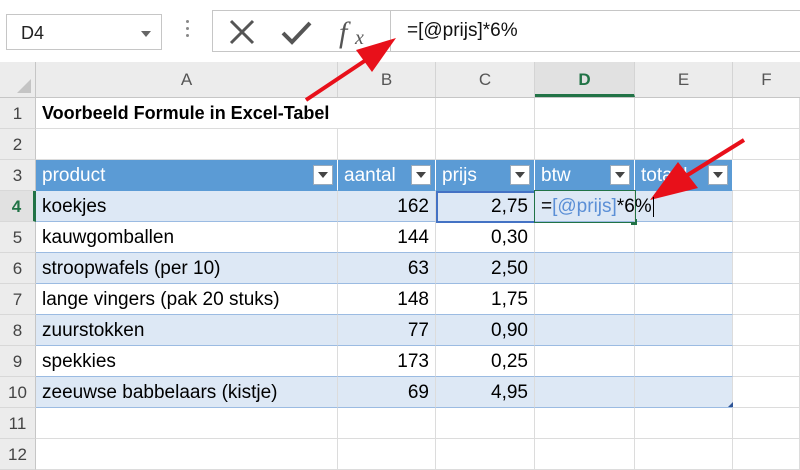 This screenshot has height=470, width=800. What do you see at coordinates (187, 299) in the screenshot?
I see `table-cell-product: lange vingers (pak 20 stuks)` at bounding box center [187, 299].